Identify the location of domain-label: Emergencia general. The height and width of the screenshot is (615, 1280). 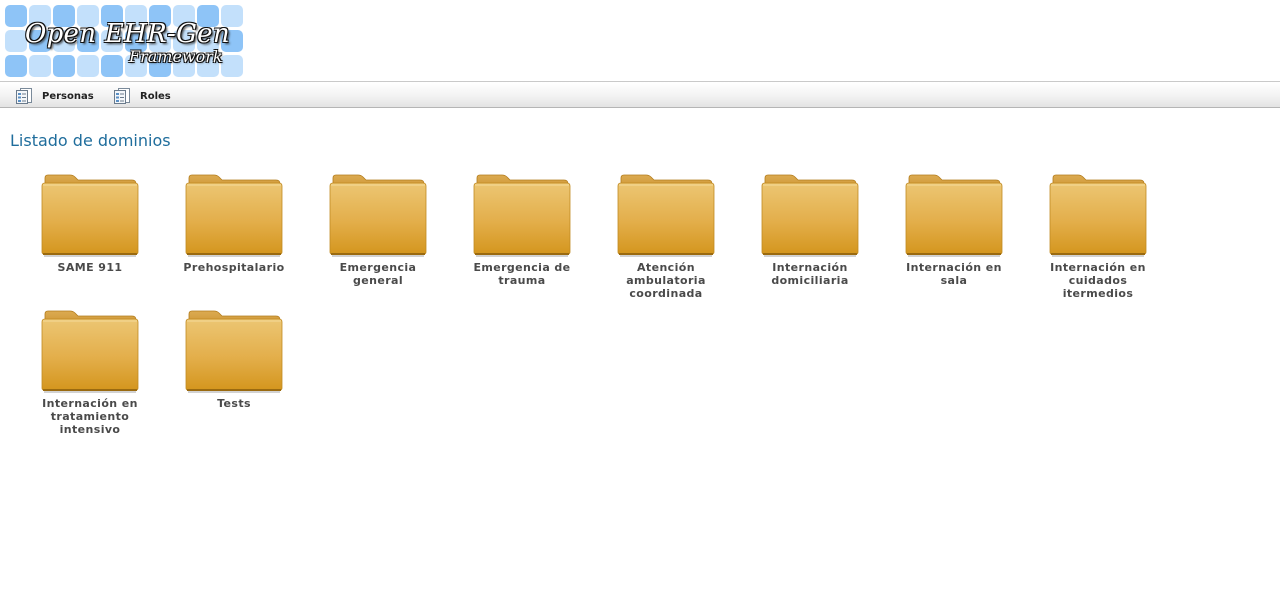
(378, 274).